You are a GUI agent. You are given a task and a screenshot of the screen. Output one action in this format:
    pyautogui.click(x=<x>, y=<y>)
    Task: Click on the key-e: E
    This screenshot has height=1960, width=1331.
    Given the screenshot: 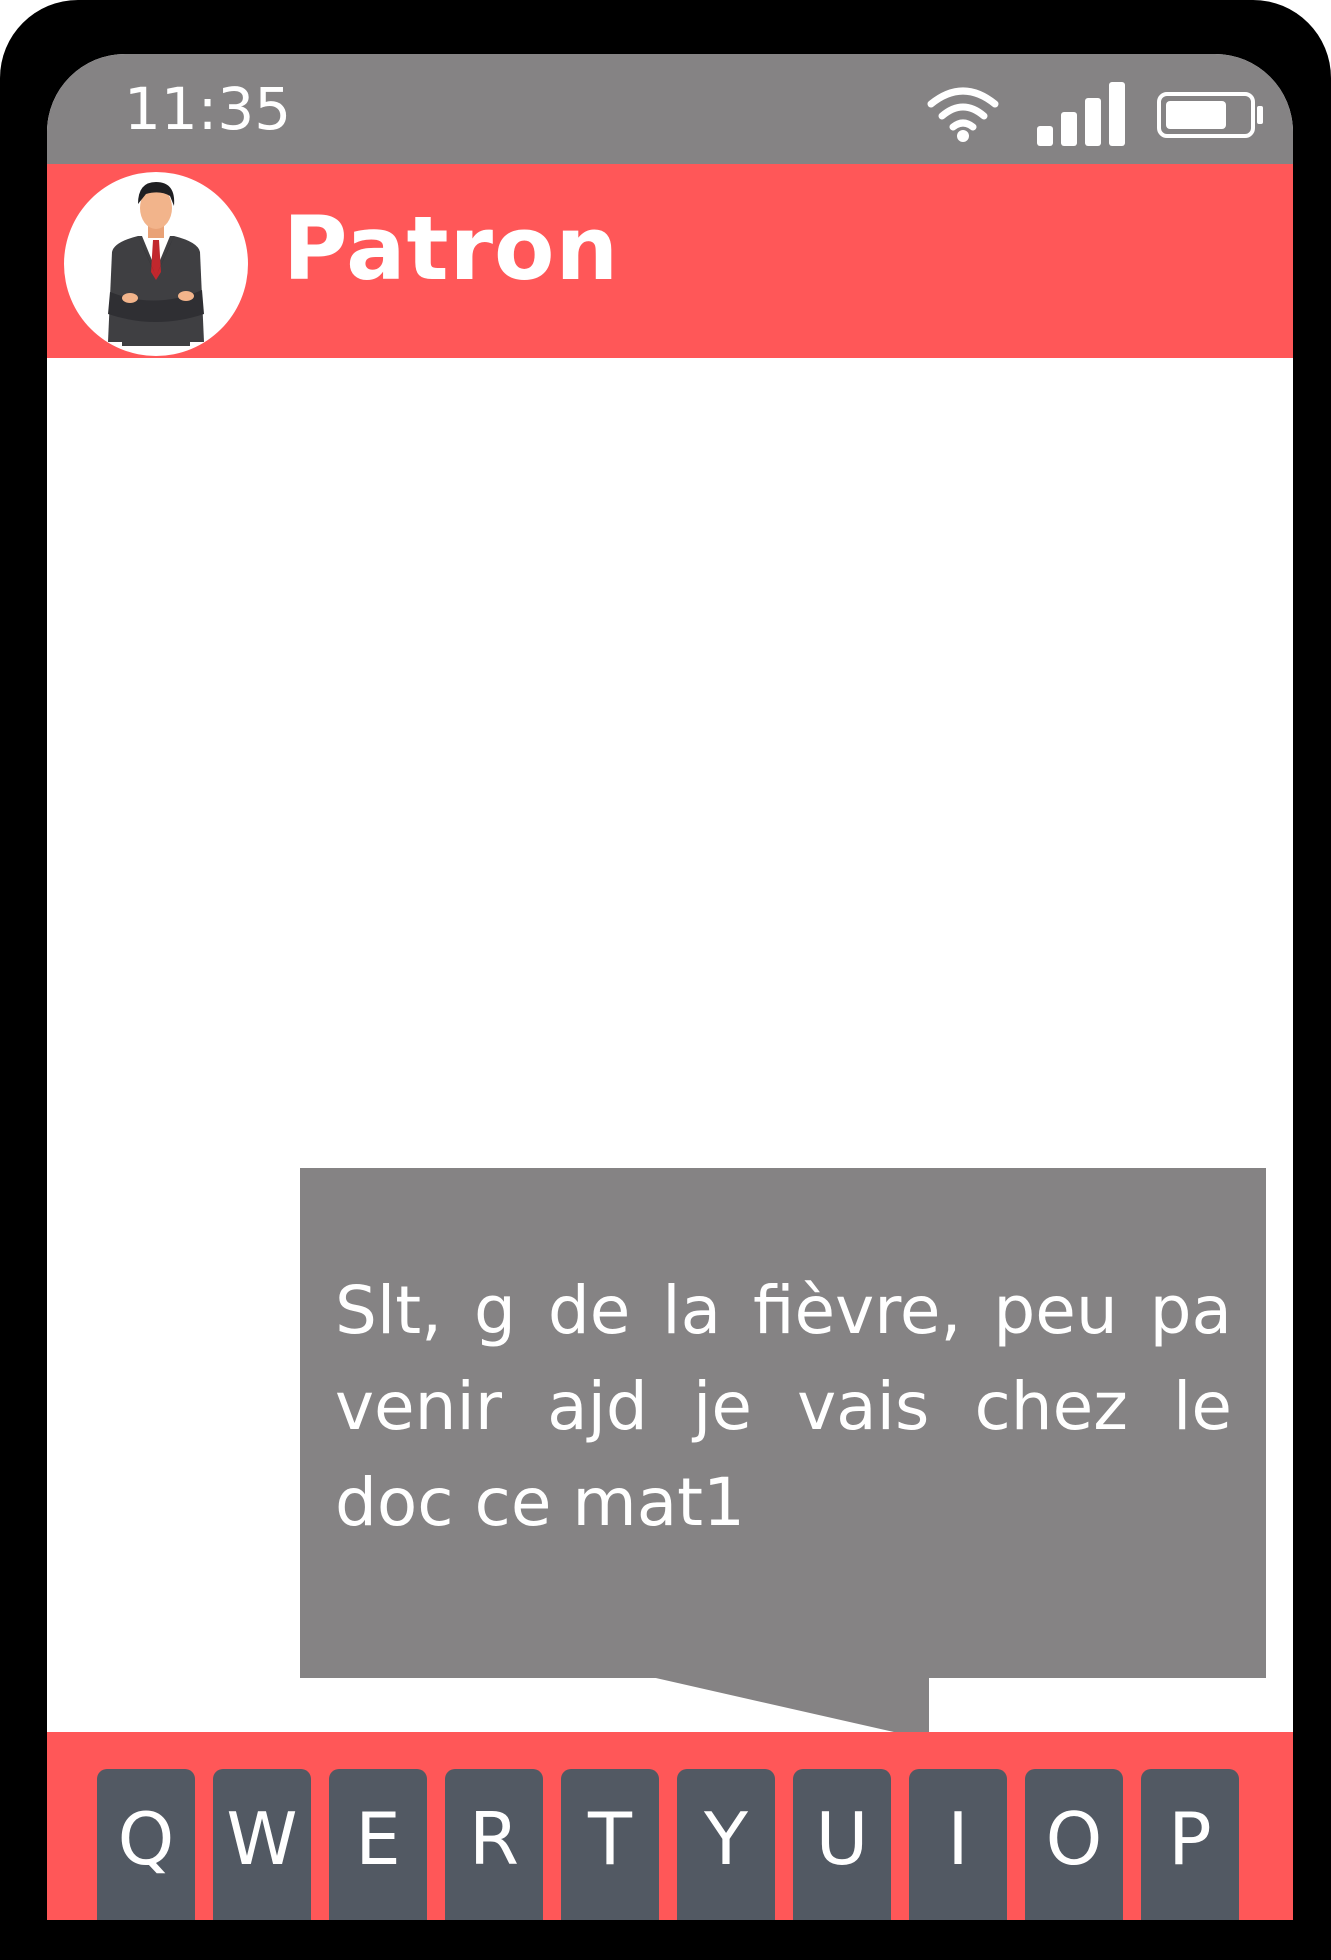 What is the action you would take?
    pyautogui.click(x=378, y=1844)
    